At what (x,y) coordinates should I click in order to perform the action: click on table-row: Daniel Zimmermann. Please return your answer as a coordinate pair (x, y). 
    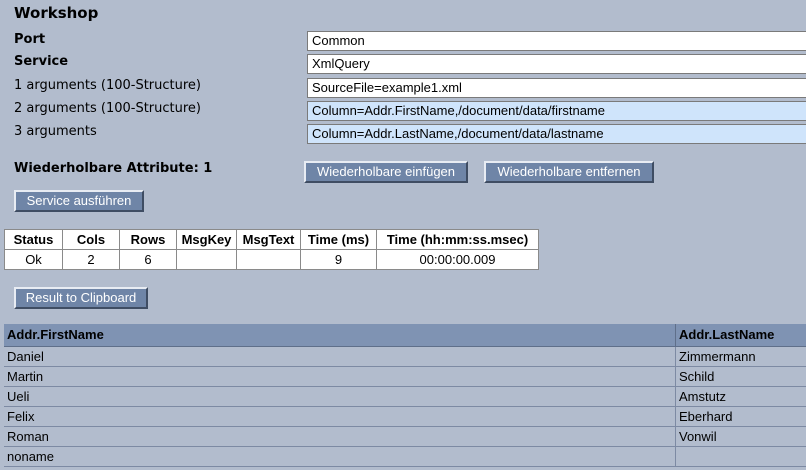
    Looking at the image, I should click on (405, 357).